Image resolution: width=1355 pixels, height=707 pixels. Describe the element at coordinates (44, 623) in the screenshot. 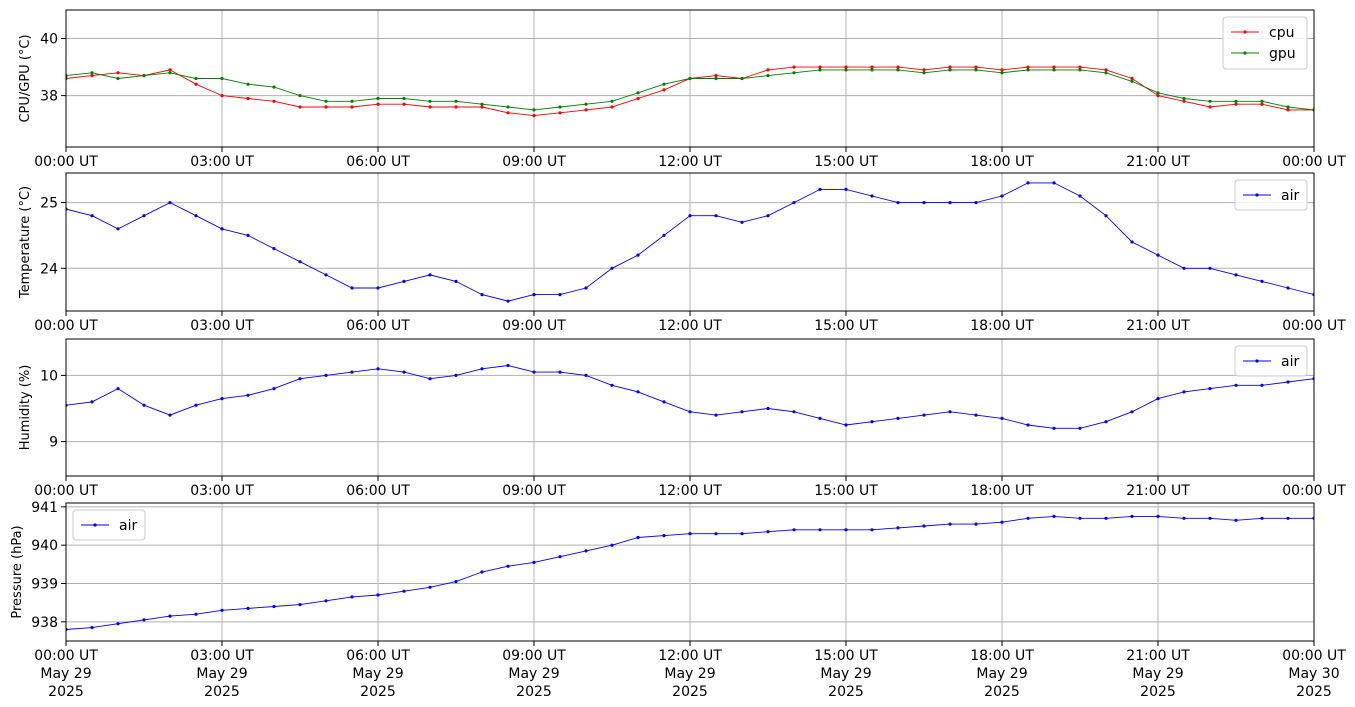

I see `y-tick-label: 938` at that location.